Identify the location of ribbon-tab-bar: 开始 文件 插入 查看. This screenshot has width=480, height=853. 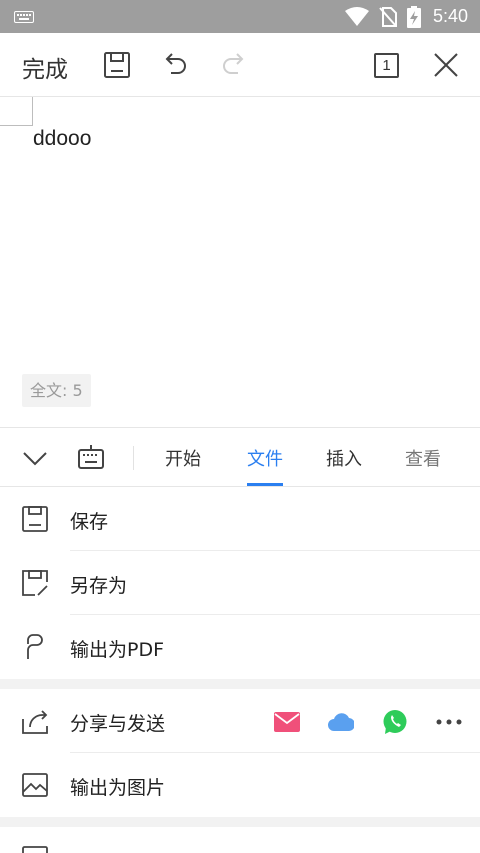
(240, 457).